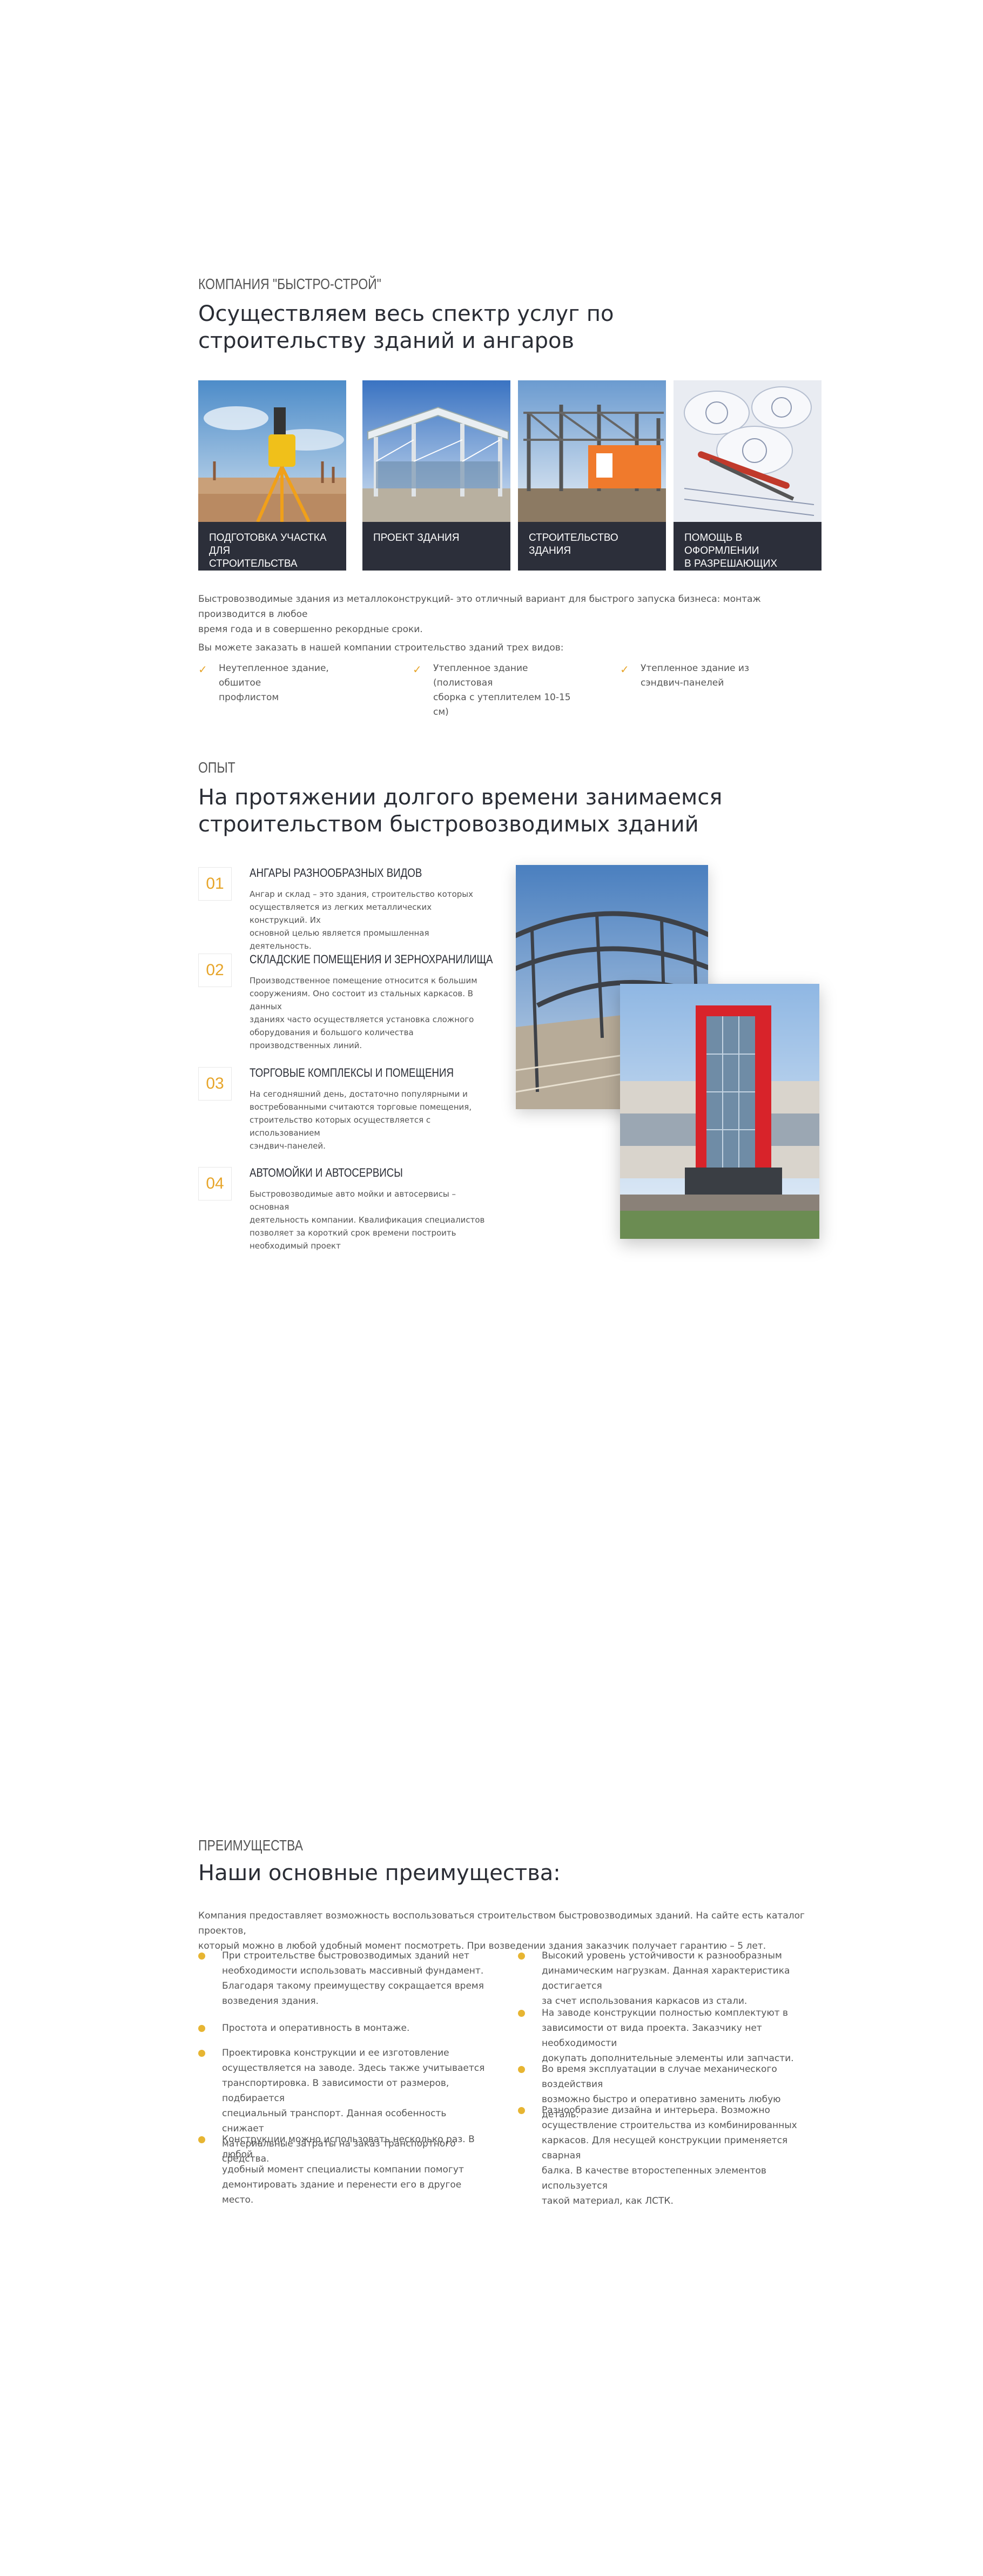  I want to click on service-card-caption: СТРОИТЕЛЬСТВО ЗДАНИЯ, so click(592, 546).